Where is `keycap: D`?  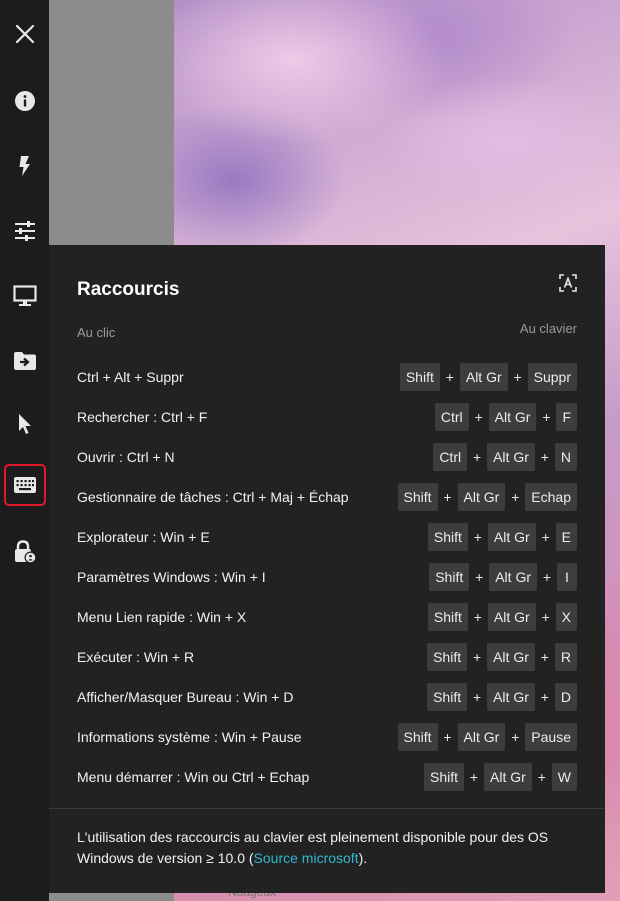
keycap: D is located at coordinates (565, 697).